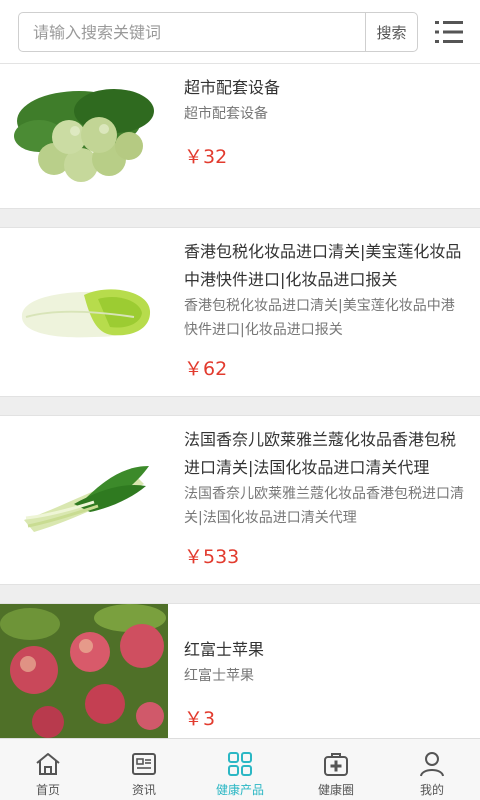 Image resolution: width=480 pixels, height=800 pixels. I want to click on tab-label: 健康产品, so click(239, 790).